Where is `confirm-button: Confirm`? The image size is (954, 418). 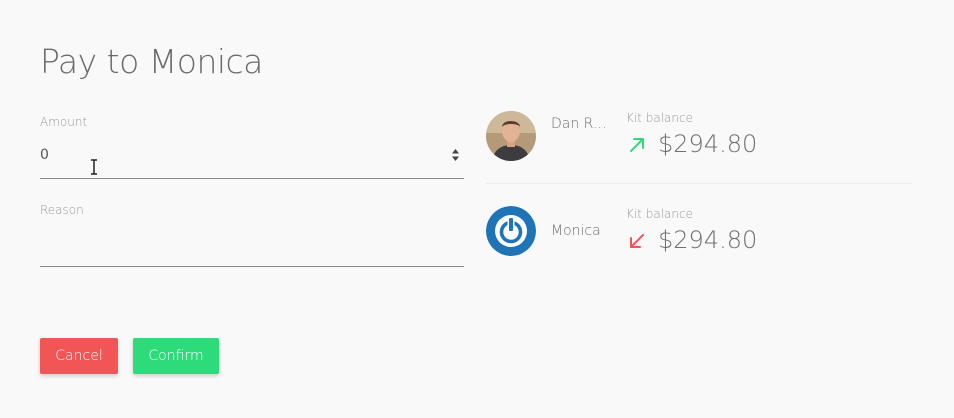 confirm-button: Confirm is located at coordinates (176, 356).